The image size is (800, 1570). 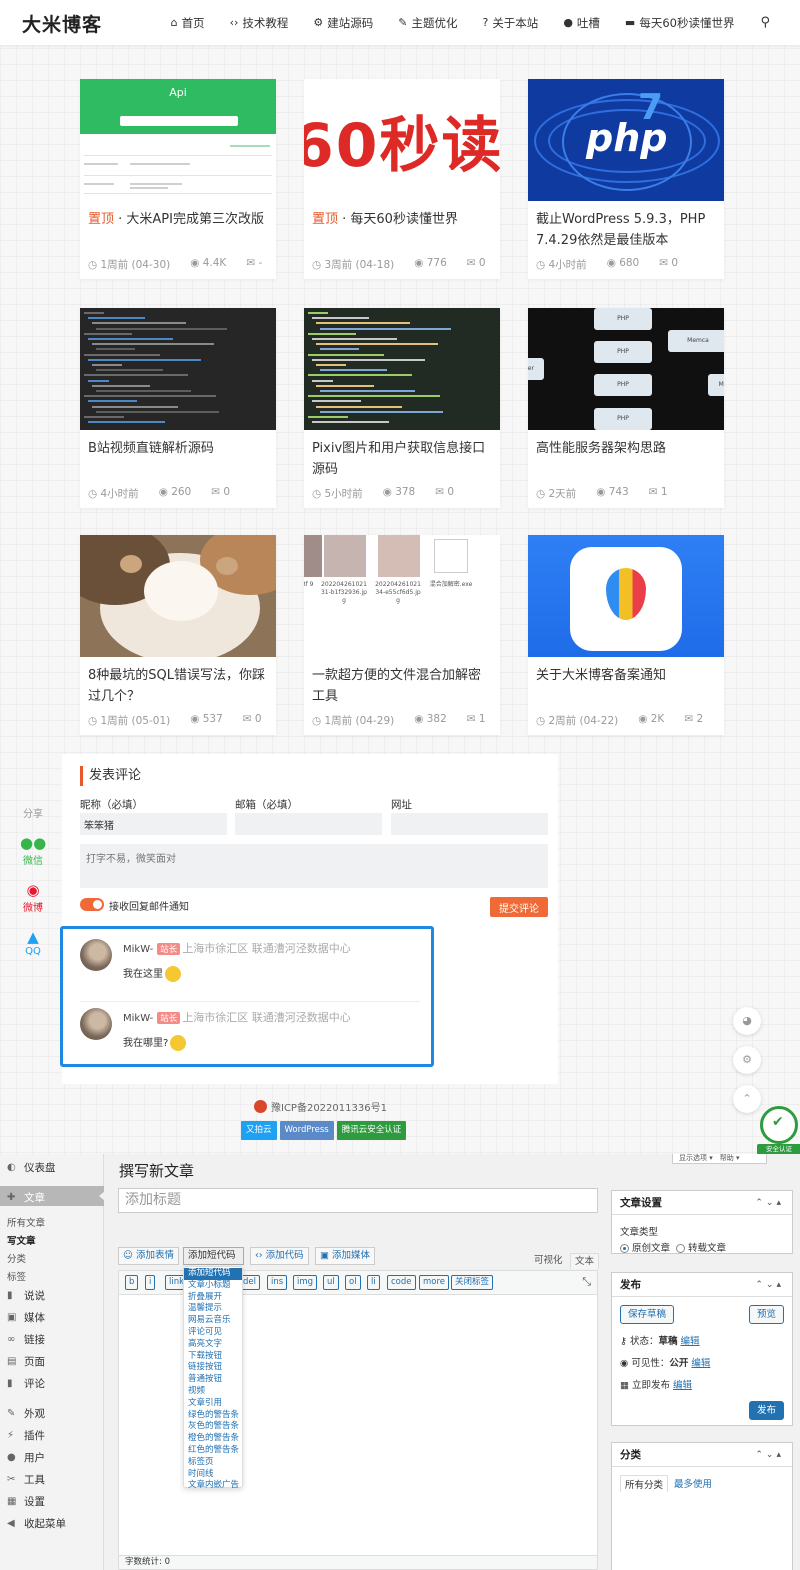 I want to click on edit-schedule-link: 编辑, so click(x=682, y=1385).